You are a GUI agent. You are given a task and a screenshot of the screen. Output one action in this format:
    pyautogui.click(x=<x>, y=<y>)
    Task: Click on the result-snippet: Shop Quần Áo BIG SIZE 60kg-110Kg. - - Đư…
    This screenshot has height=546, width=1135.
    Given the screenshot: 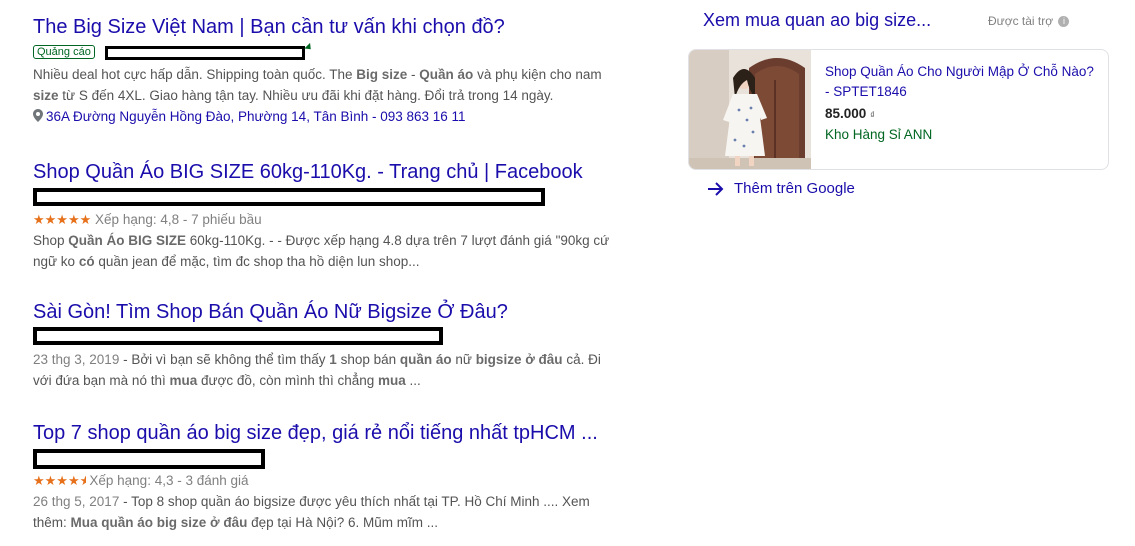 What is the action you would take?
    pyautogui.click(x=321, y=251)
    